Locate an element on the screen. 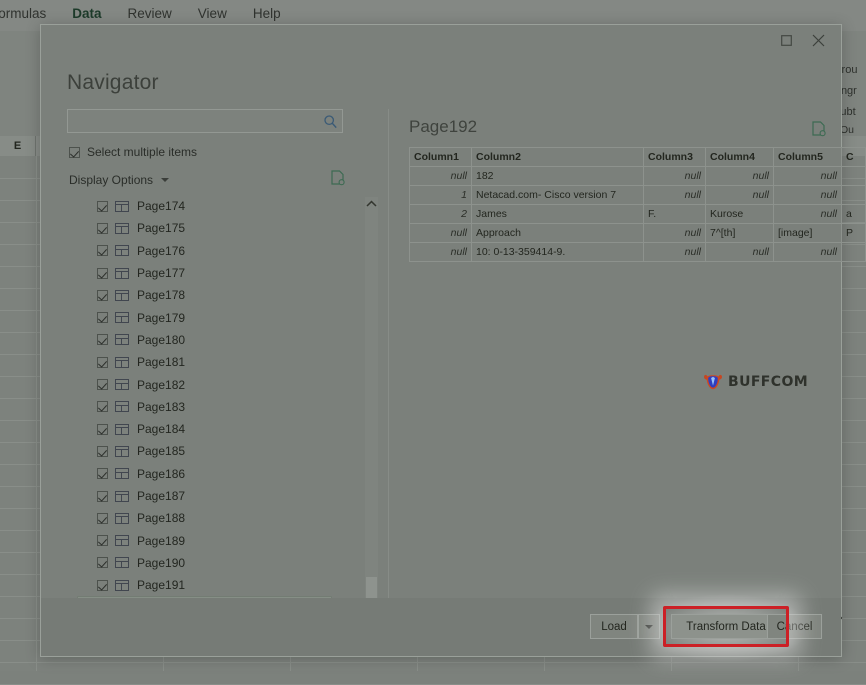 The height and width of the screenshot is (685, 866). page-list-item: Page176 is located at coordinates (211, 251).